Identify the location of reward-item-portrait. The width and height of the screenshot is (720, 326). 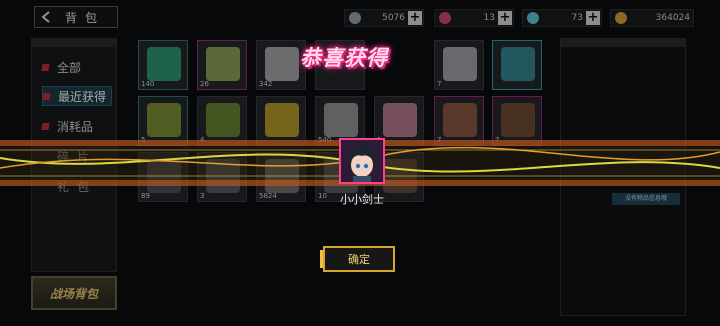
(362, 161).